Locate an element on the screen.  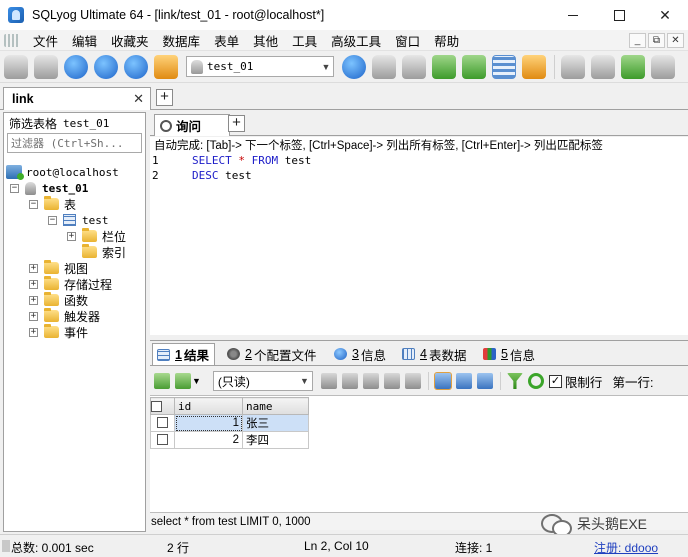
new-query-icon is located at coordinates (46, 66).